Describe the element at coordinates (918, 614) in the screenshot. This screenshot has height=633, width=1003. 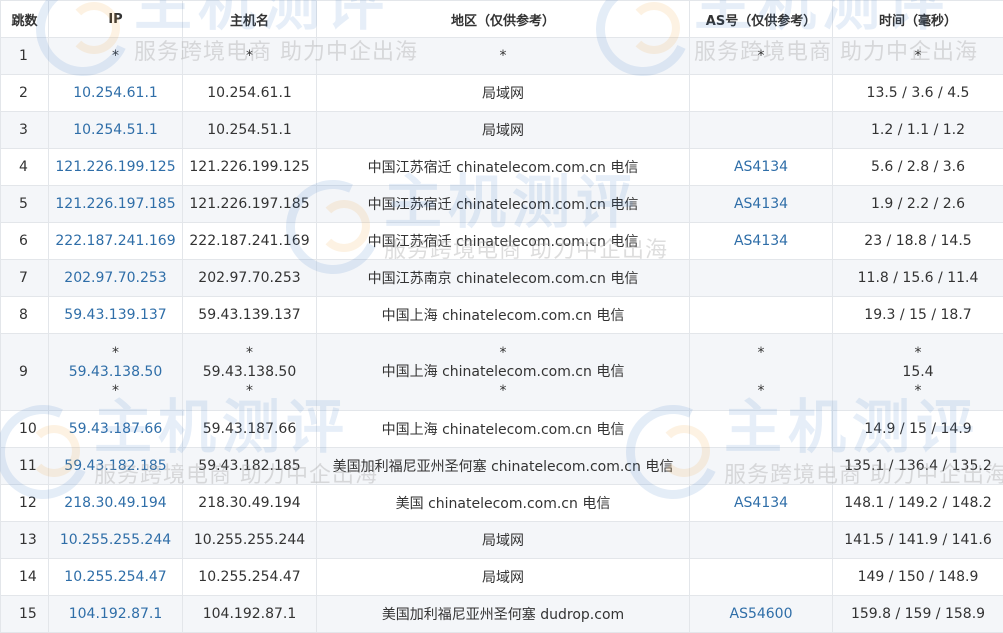
I see `time-cell: 159.8 / 159 / 158.9` at that location.